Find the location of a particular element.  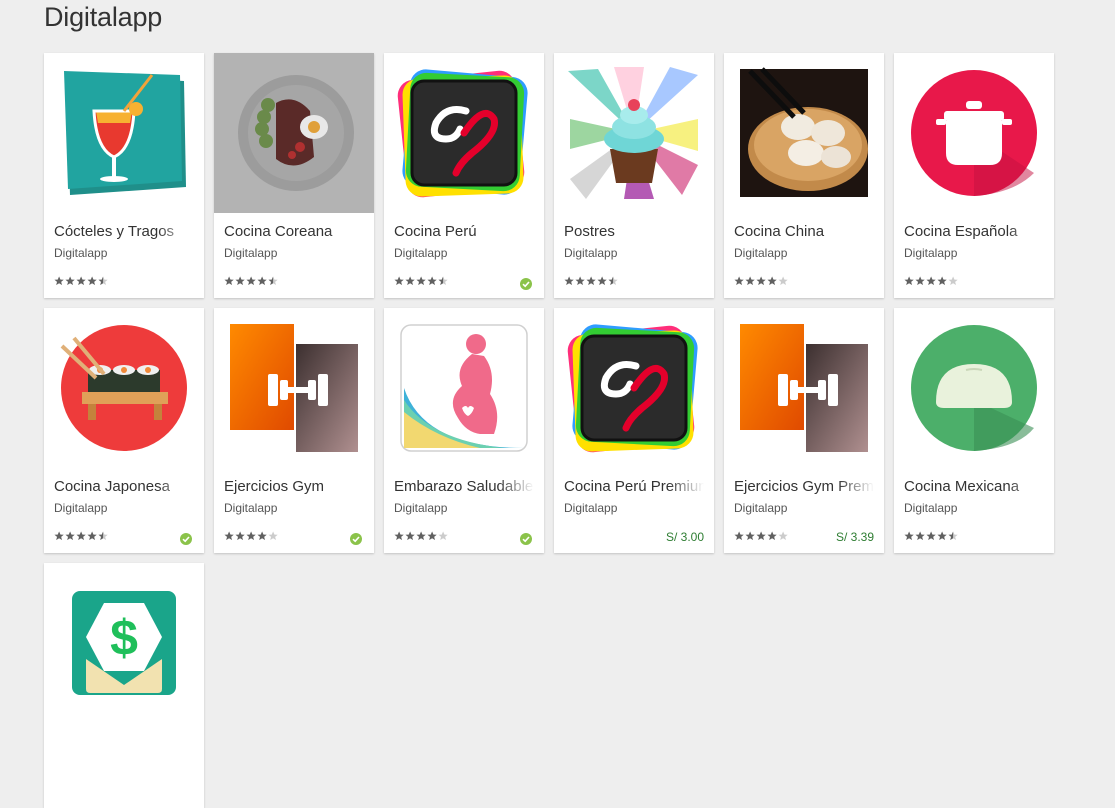

app-title: Cocina Perú is located at coordinates (464, 231).